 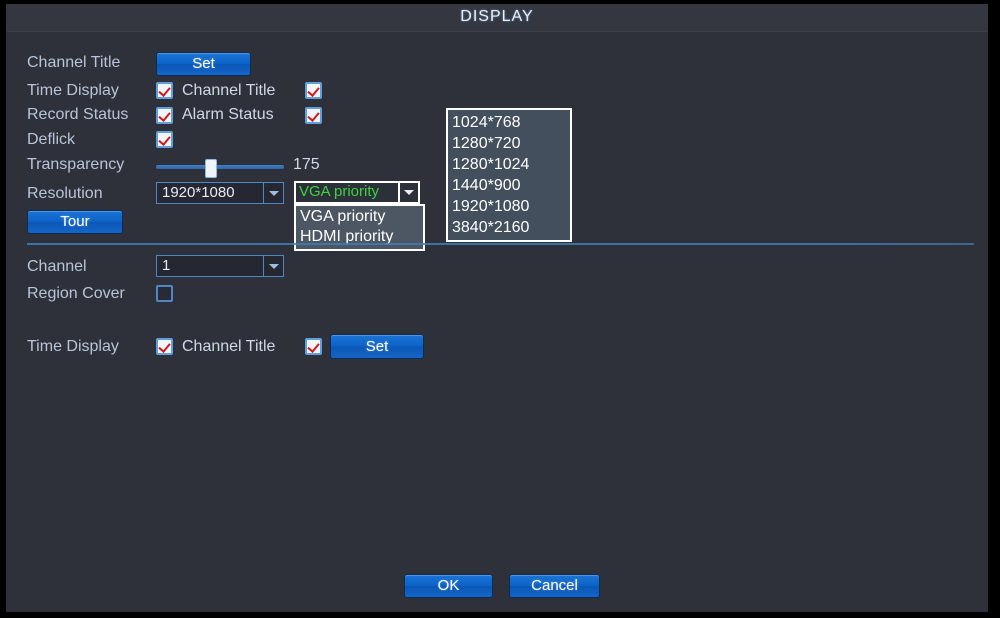 What do you see at coordinates (448, 586) in the screenshot?
I see `ok-button: OK` at bounding box center [448, 586].